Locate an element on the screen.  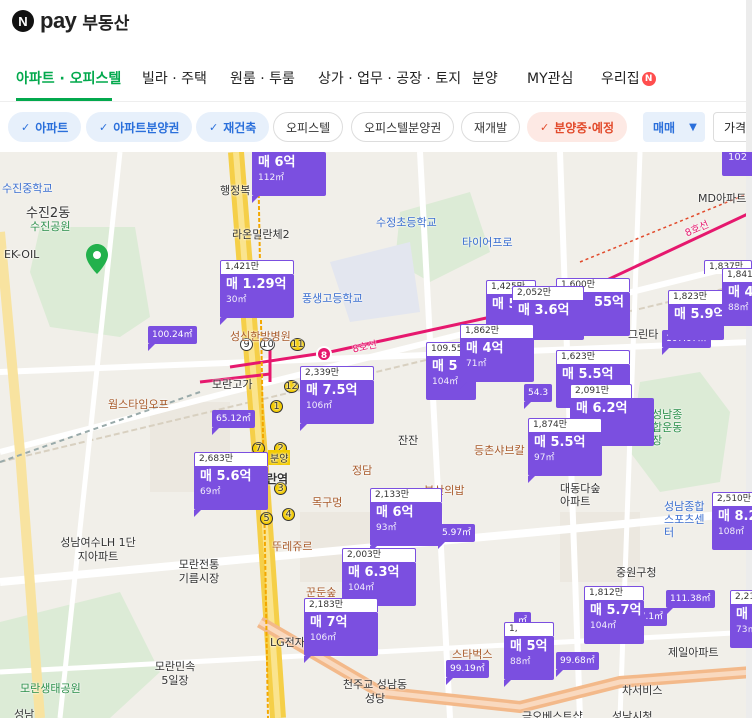
area-marker: 99.19㎡ is located at coordinates (467, 672).